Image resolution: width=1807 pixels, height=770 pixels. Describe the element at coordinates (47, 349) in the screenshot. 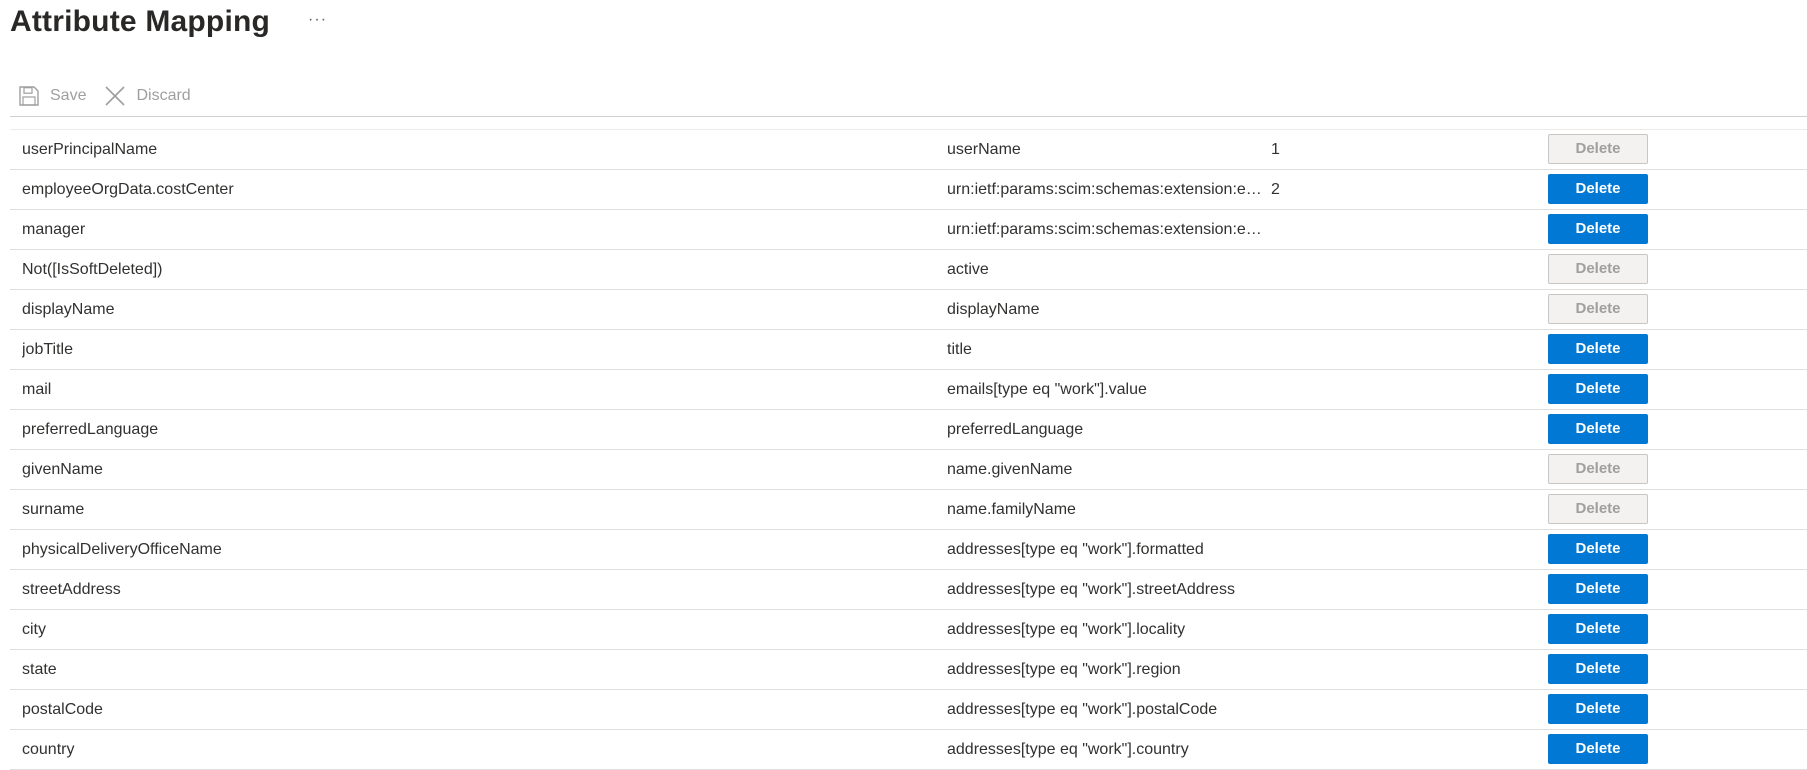

I see `source-attribute-cell: jobTitle` at that location.